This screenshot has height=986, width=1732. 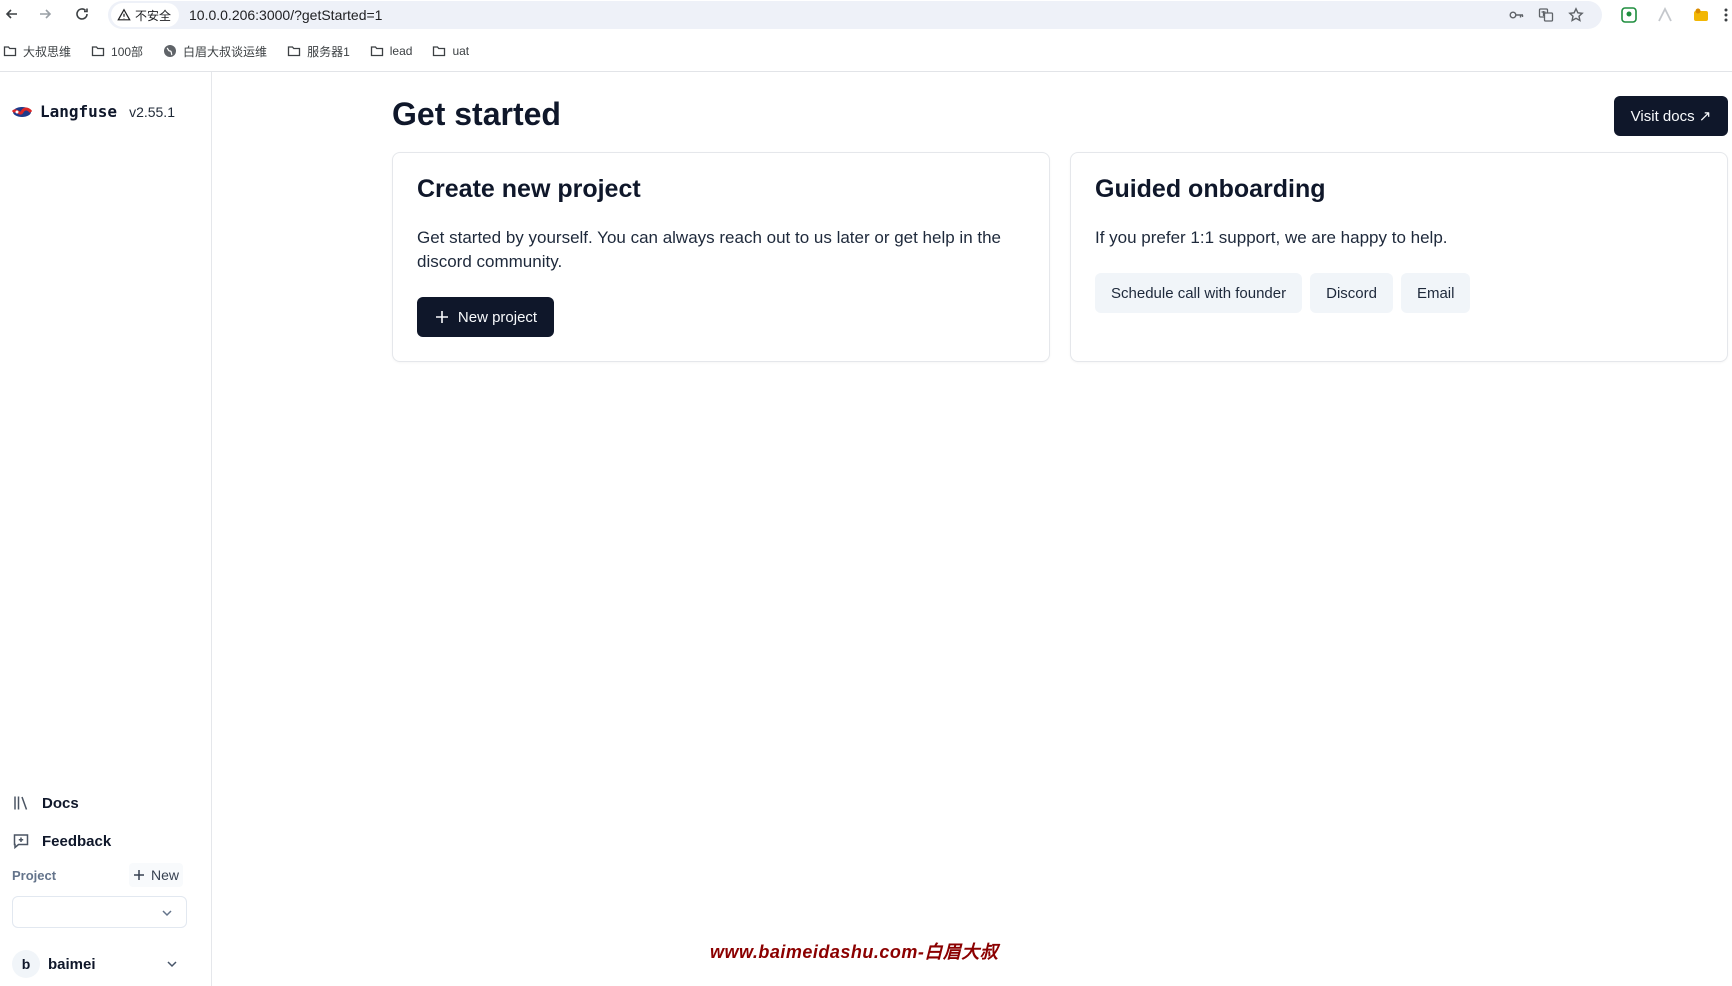 What do you see at coordinates (497, 317) in the screenshot?
I see `new-project-label: New project` at bounding box center [497, 317].